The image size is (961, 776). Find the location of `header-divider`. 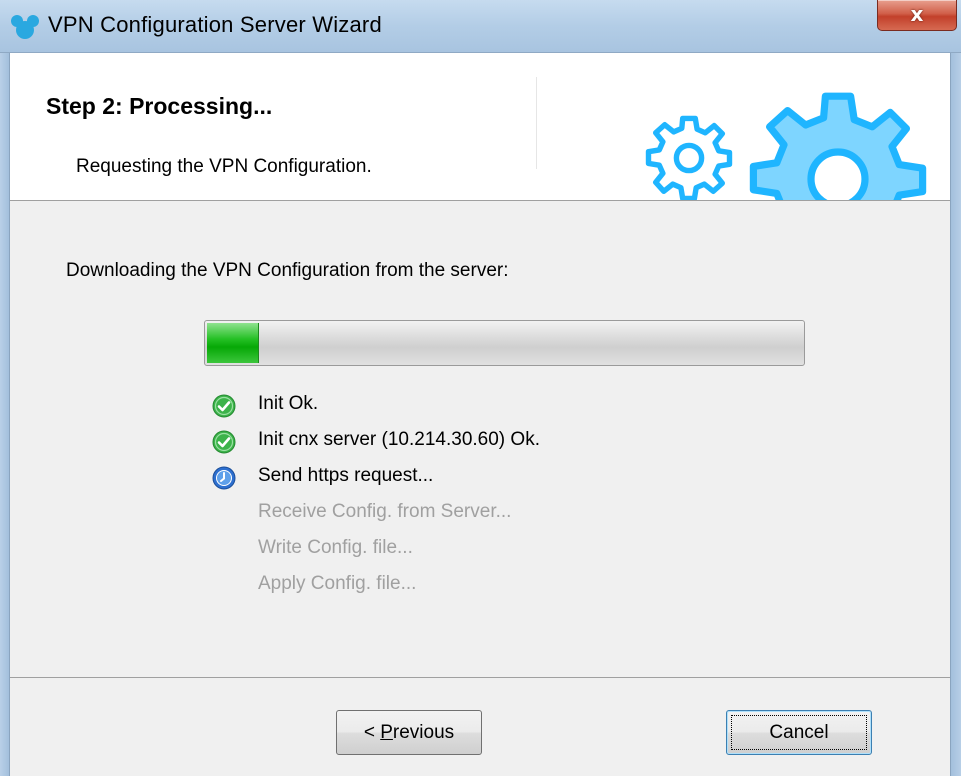

header-divider is located at coordinates (536, 123).